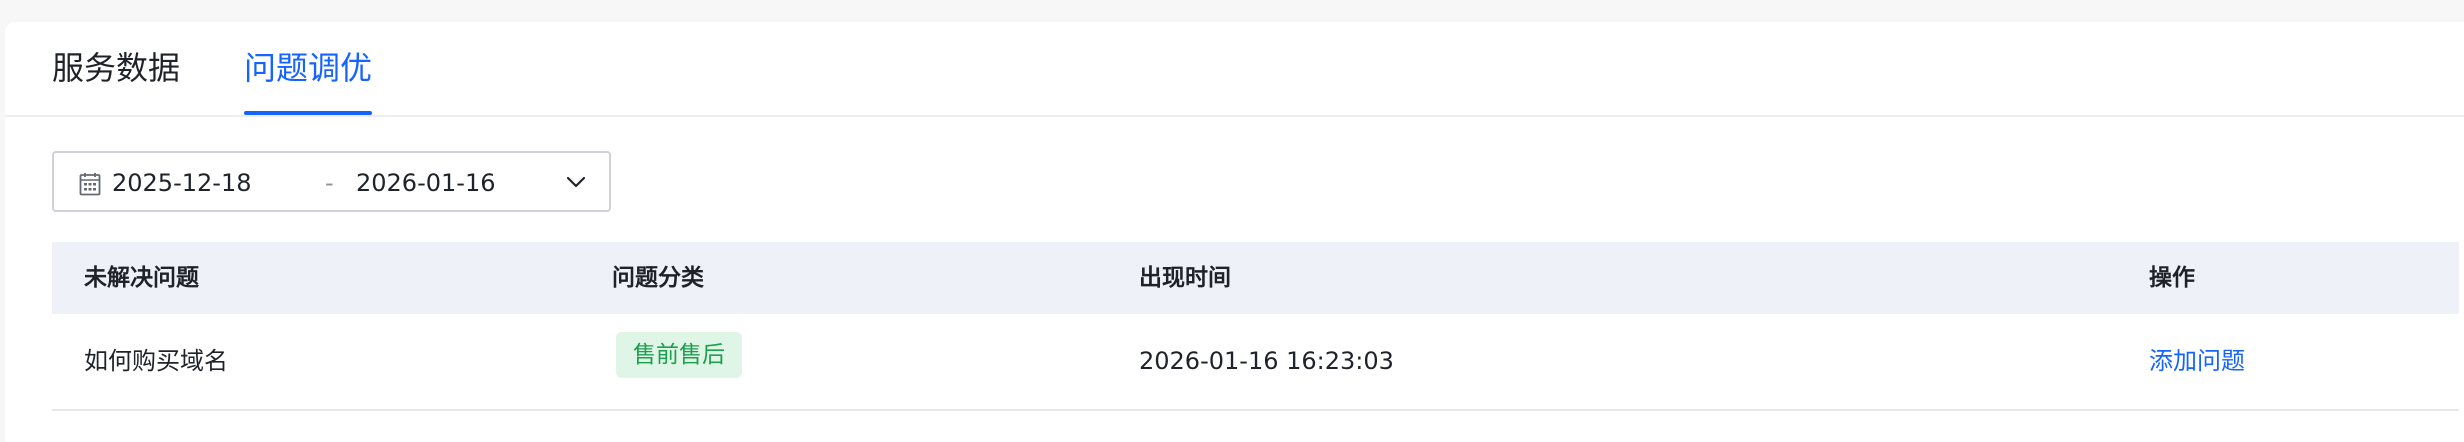 Image resolution: width=2464 pixels, height=442 pixels. What do you see at coordinates (308, 113) in the screenshot?
I see `active-tab-indicator` at bounding box center [308, 113].